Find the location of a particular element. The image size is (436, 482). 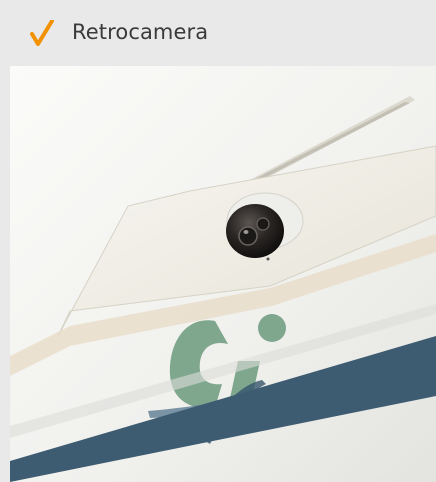

feature-title: Retrocamera is located at coordinates (140, 32).